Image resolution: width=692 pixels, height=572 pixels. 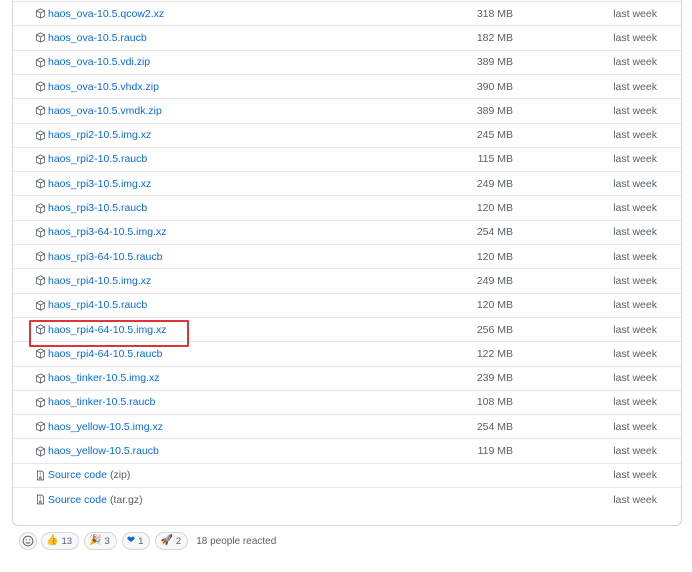 What do you see at coordinates (347, 158) in the screenshot?
I see `asset-row: haos_rpi2-10.5.raucb 115 MB last week` at bounding box center [347, 158].